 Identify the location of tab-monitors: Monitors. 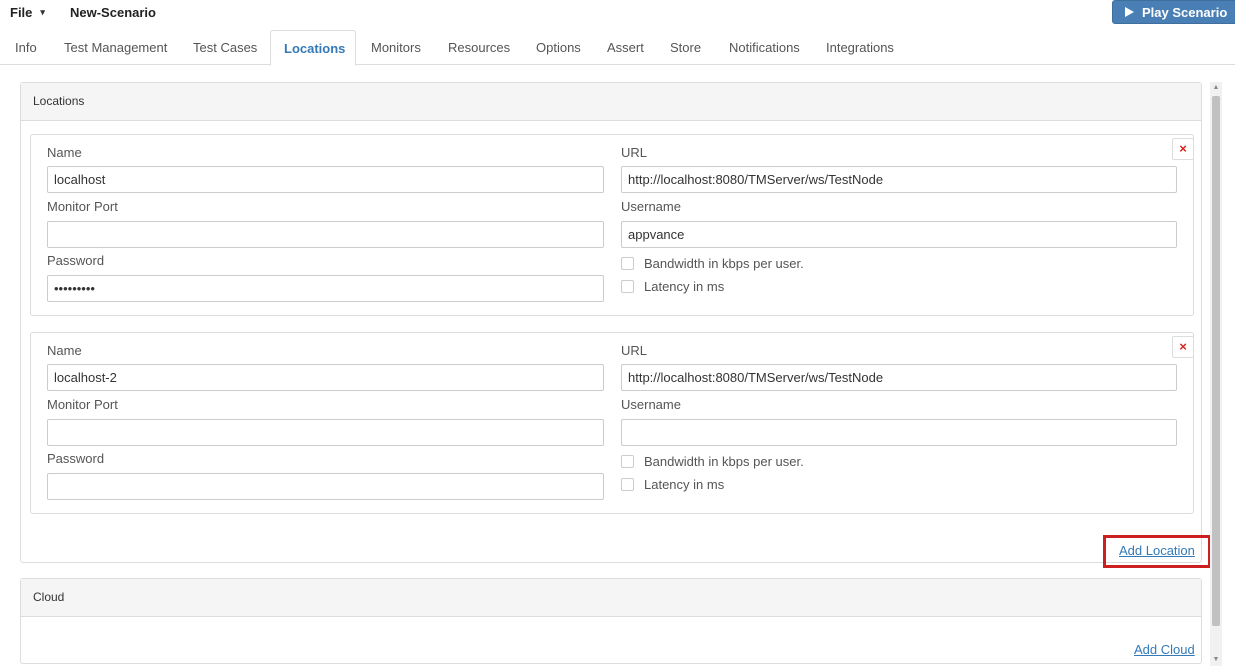
(396, 47).